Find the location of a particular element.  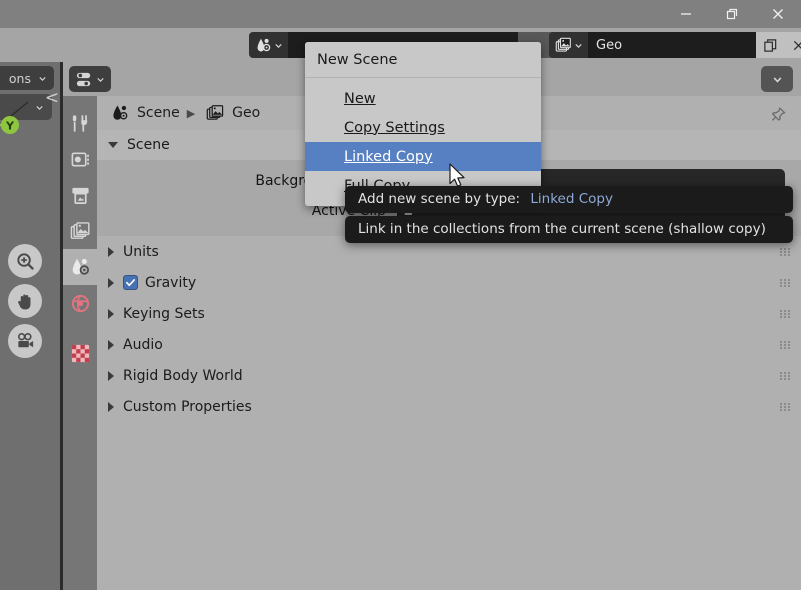

sidebar-item-scene is located at coordinates (80, 267).